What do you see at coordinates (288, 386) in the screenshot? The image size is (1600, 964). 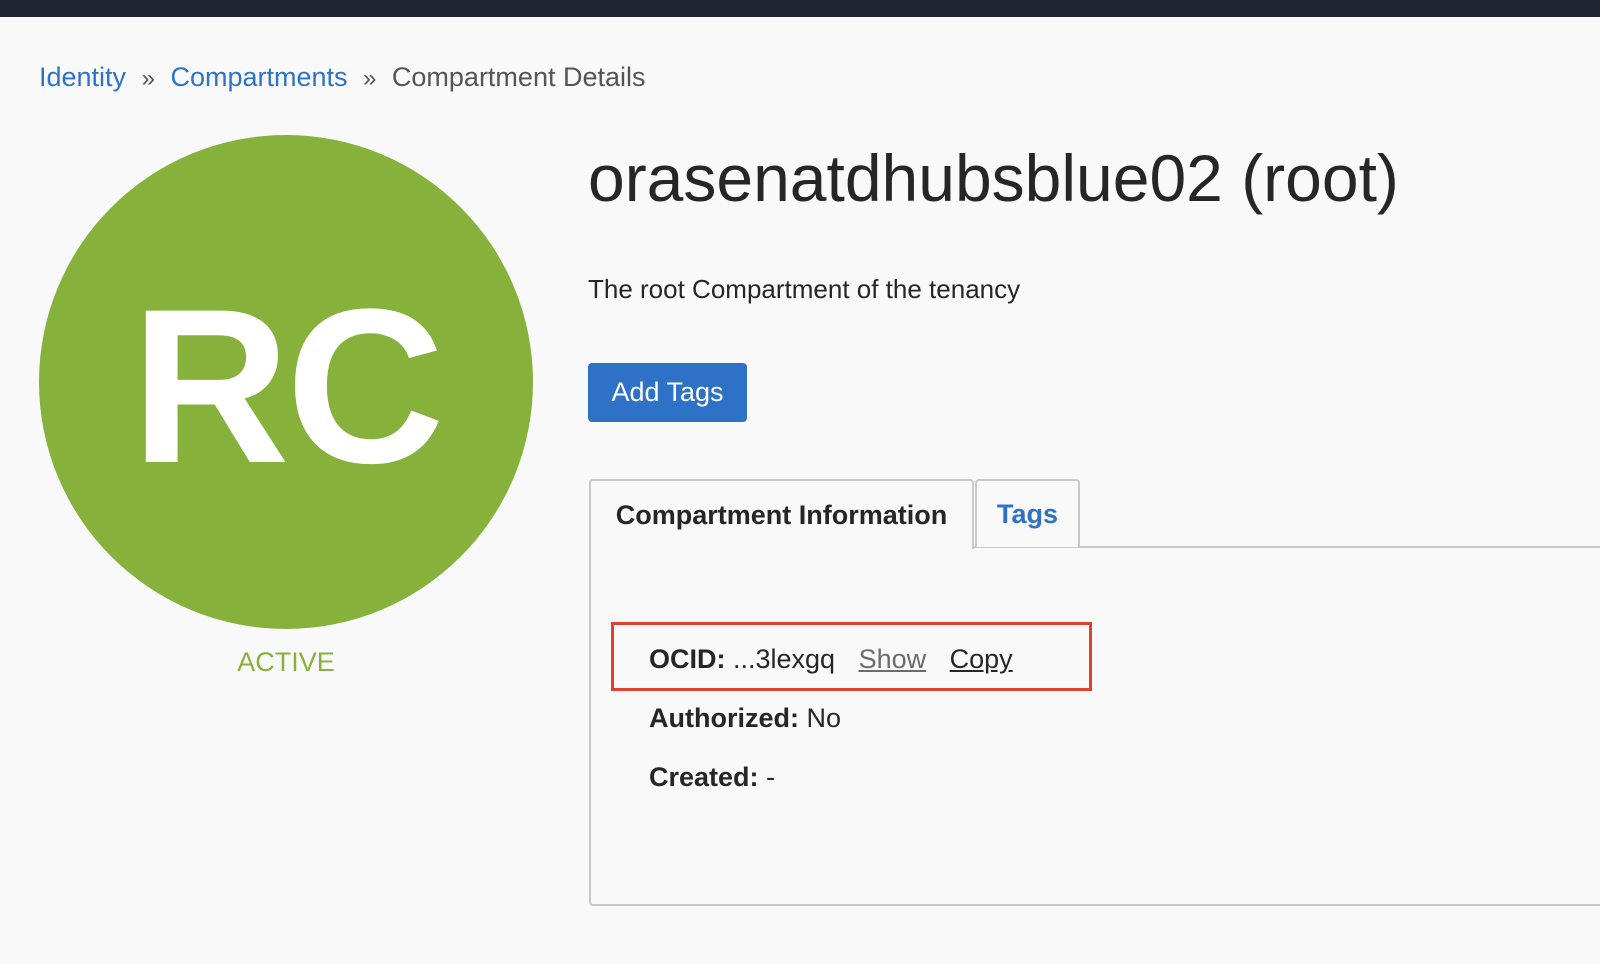 I see `avatar-initials: RC` at bounding box center [288, 386].